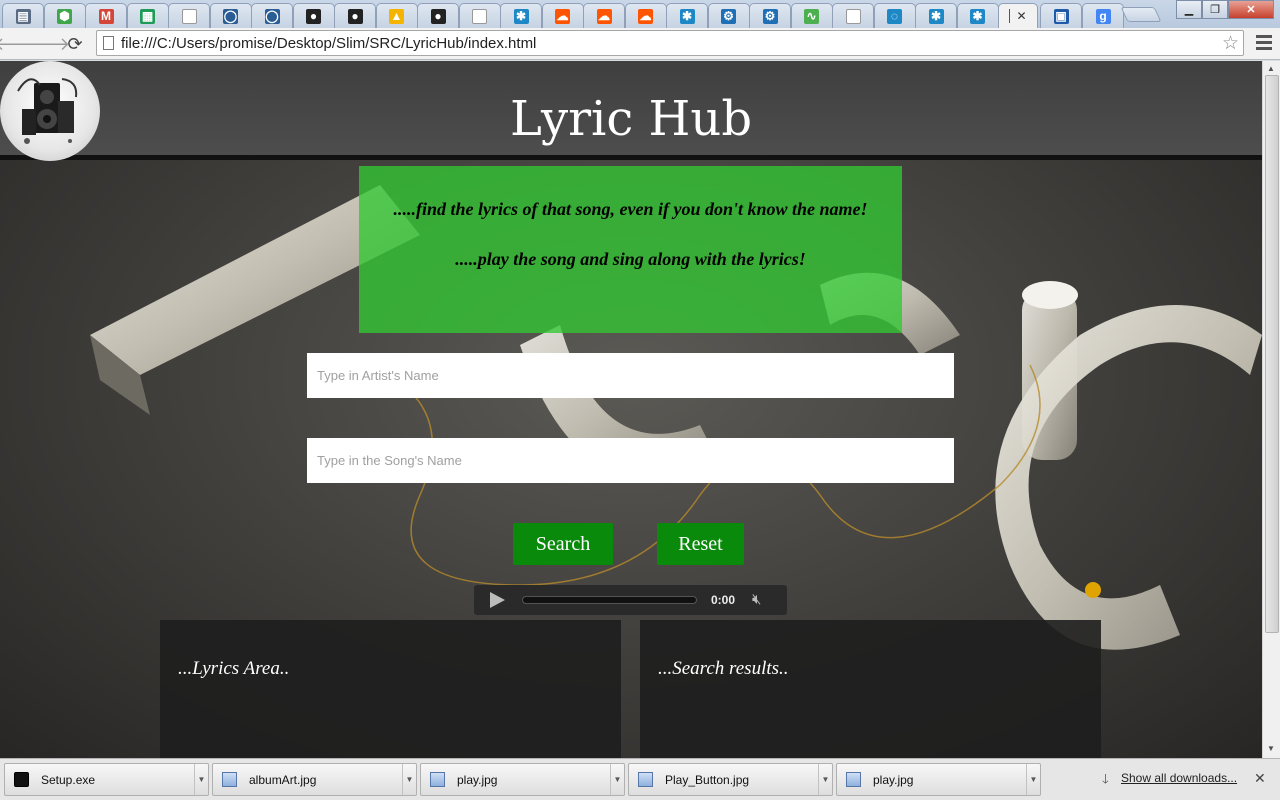  I want to click on scroll-up-arrow-icon: ▲, so click(1271, 68).